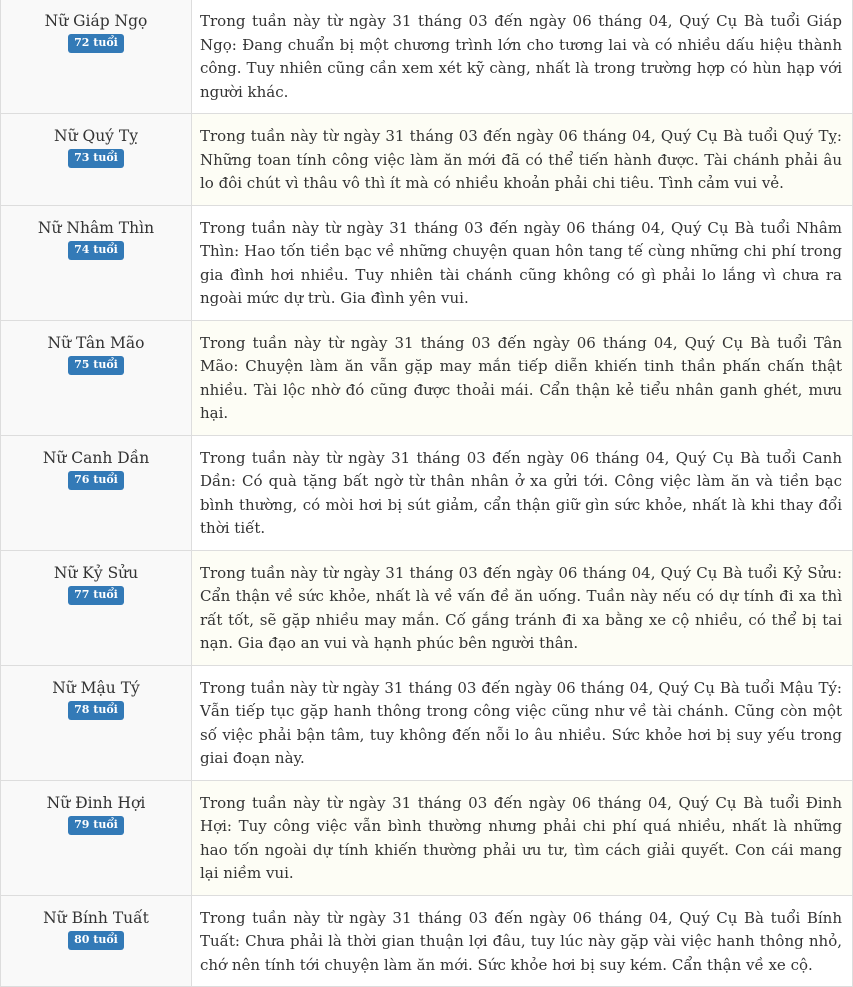 The width and height of the screenshot is (853, 987). I want to click on name-cell: Nữ Mậu Tý 78 tuổi, so click(96, 722).